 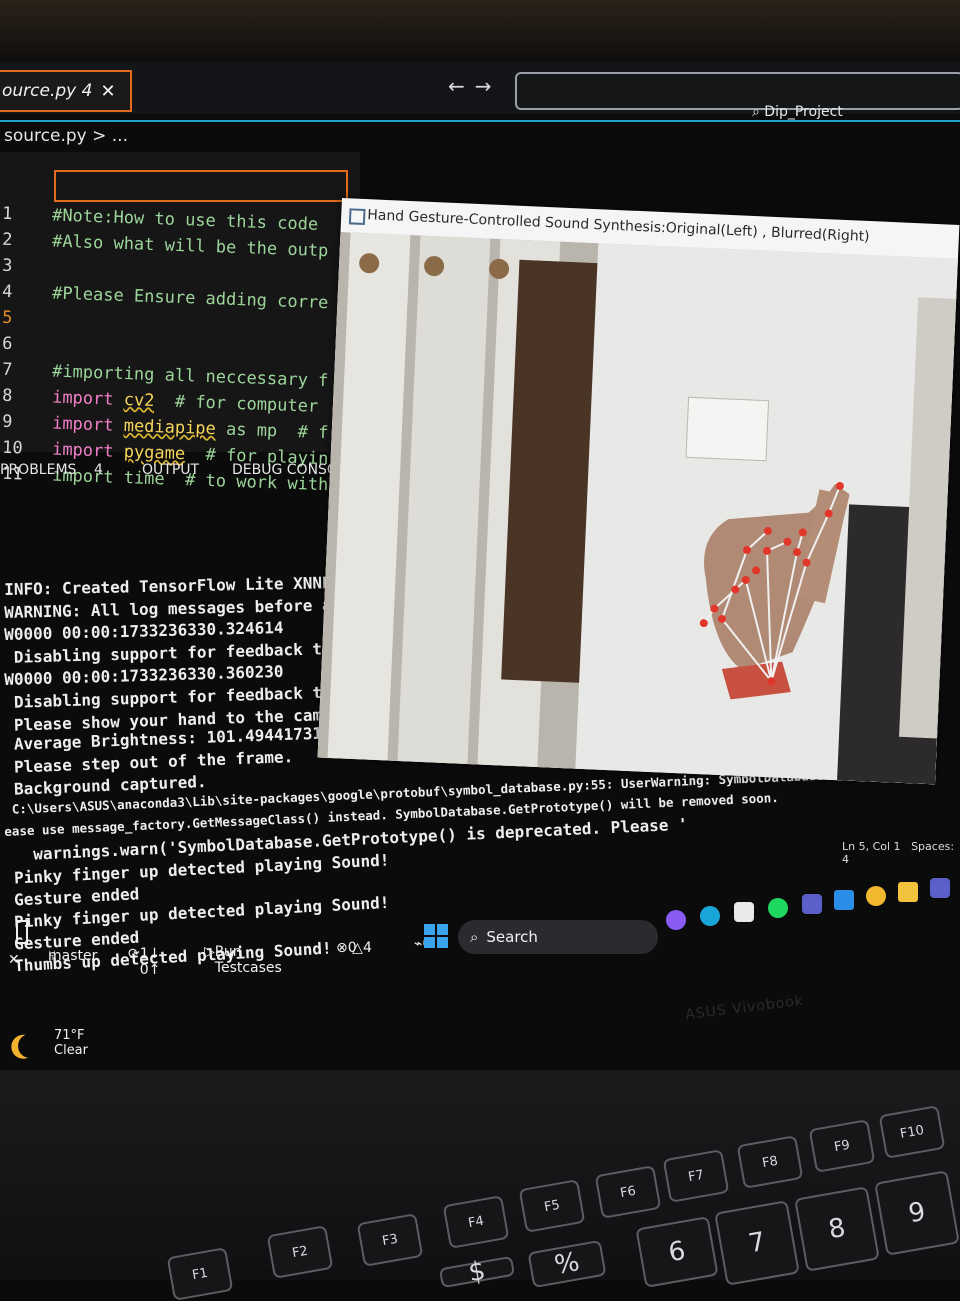 I want to click on window-app-icon, so click(x=357, y=217).